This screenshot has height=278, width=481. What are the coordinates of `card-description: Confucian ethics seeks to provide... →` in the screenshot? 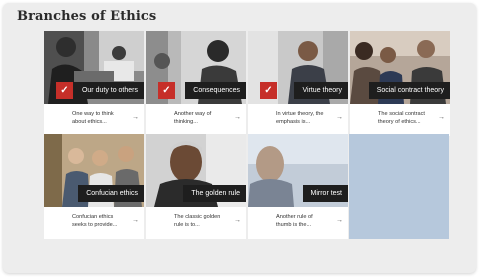 It's located at (94, 223).